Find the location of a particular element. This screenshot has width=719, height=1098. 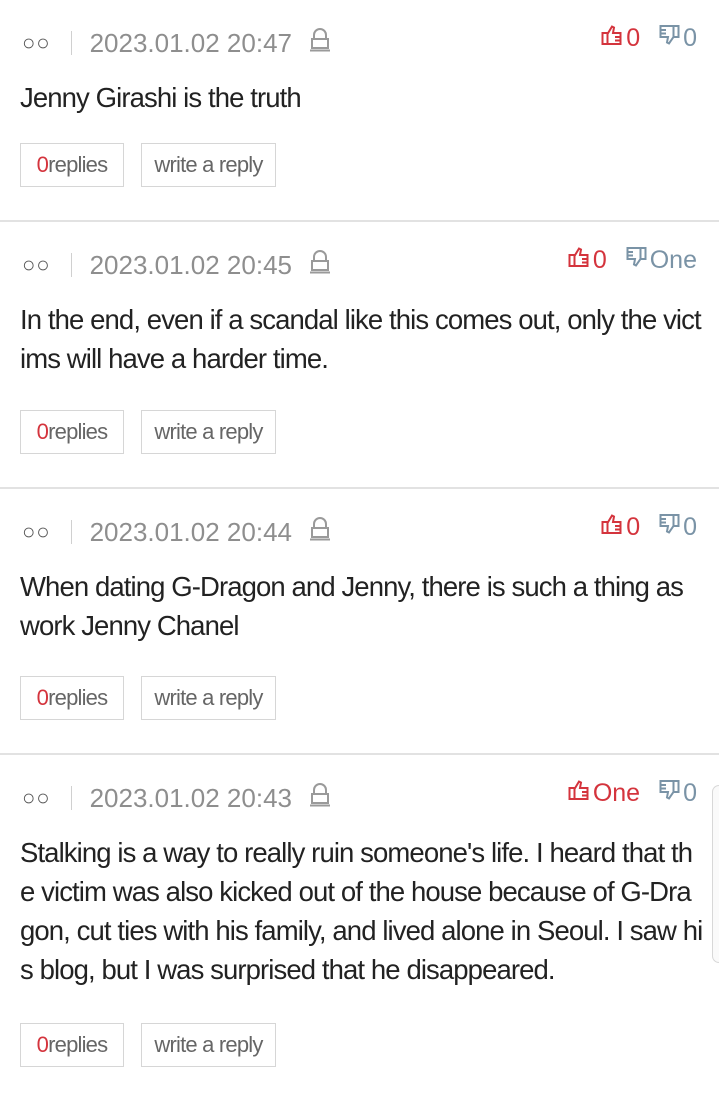

dislike-button: One is located at coordinates (661, 260).